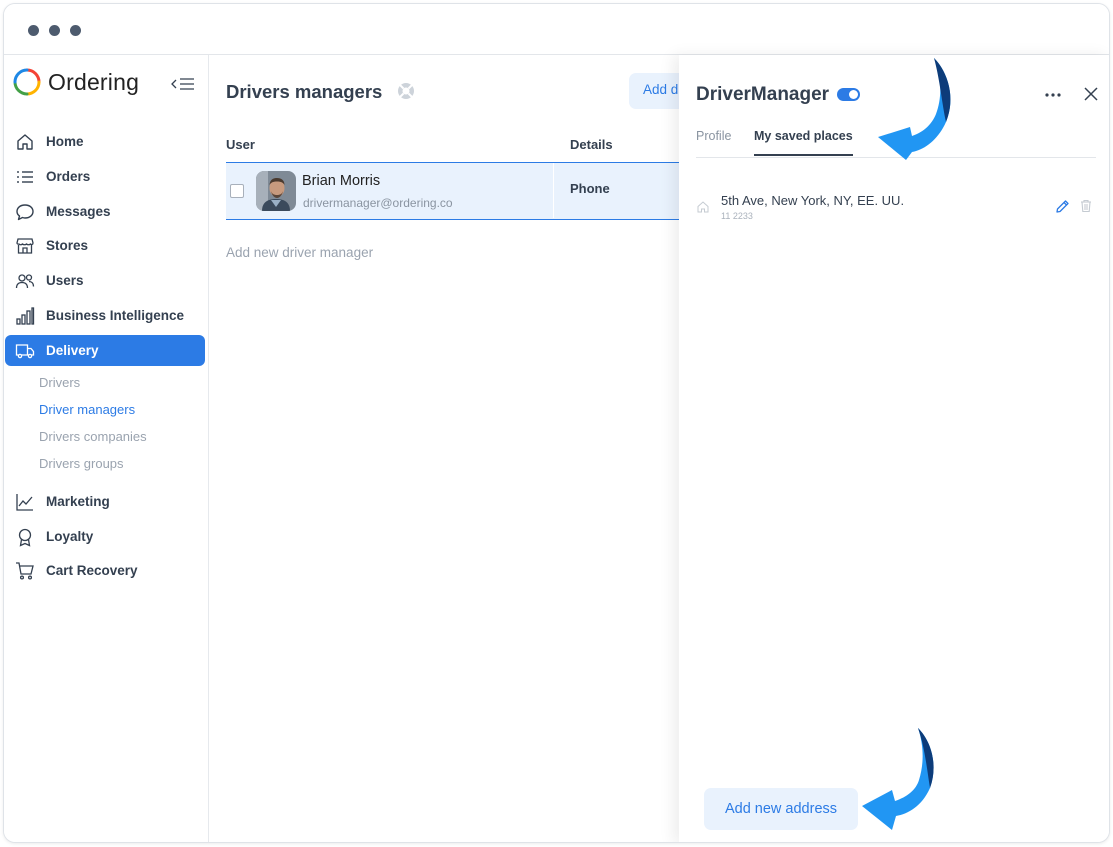 The height and width of the screenshot is (847, 1113). I want to click on enabled-toggle, so click(848, 94).